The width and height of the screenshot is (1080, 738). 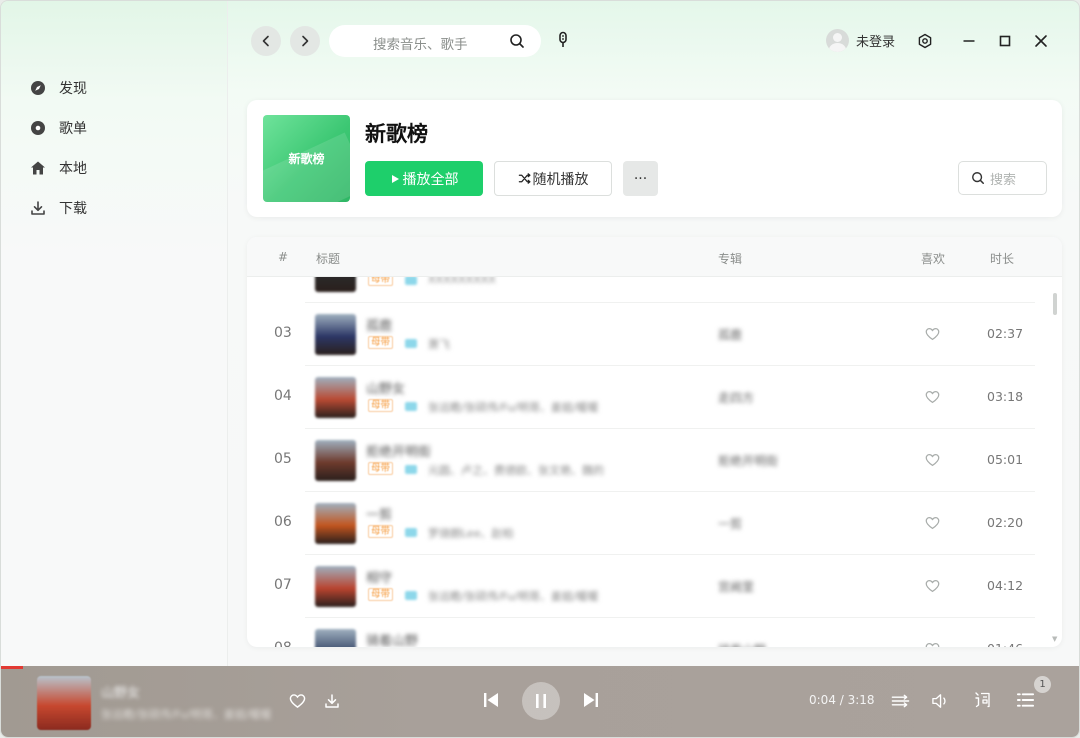 I want to click on scrollbar, so click(x=1055, y=304).